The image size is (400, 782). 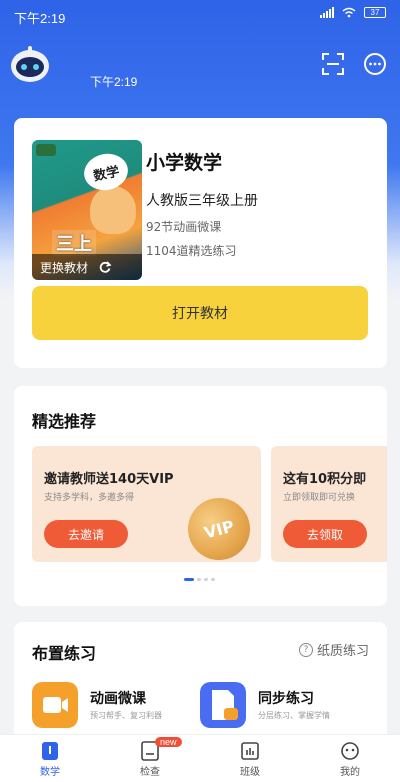 What do you see at coordinates (325, 479) in the screenshot?
I see `recommend-heading: 这有10积分即` at bounding box center [325, 479].